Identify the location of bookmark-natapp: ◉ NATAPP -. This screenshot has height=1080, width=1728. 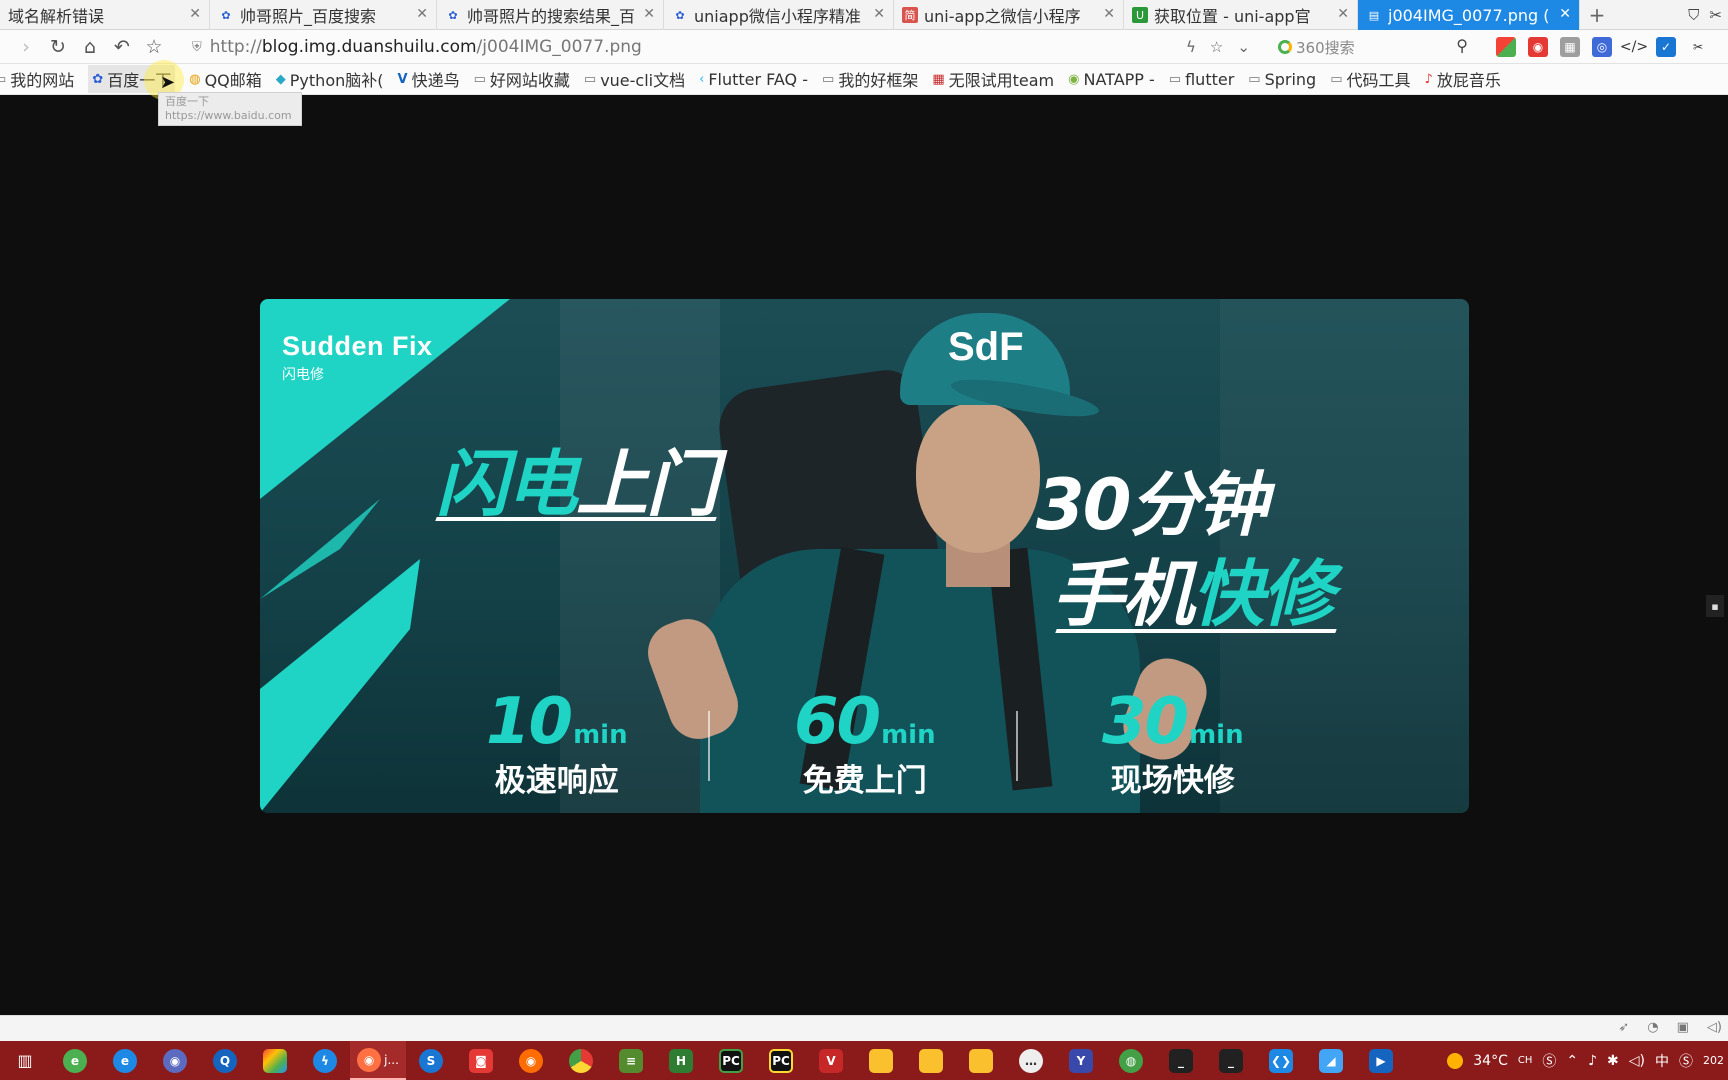
(1111, 79).